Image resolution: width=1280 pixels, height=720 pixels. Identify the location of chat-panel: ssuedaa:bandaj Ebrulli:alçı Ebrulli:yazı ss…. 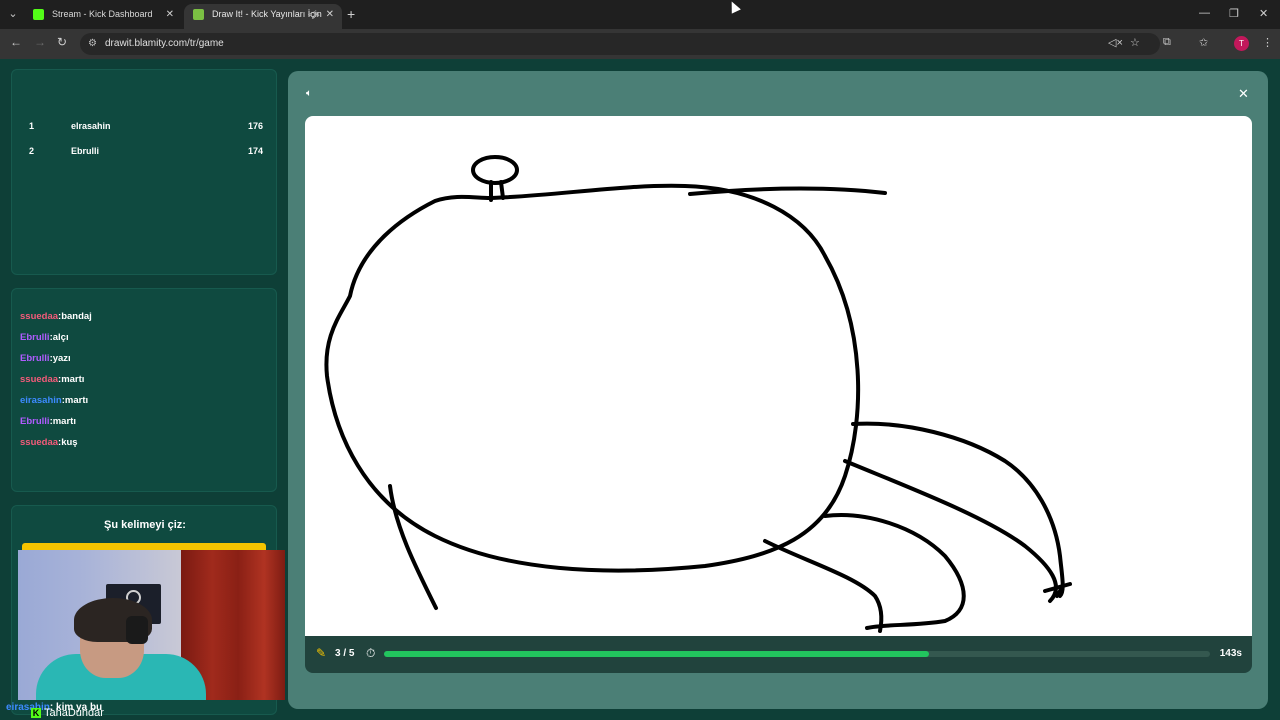
(144, 390).